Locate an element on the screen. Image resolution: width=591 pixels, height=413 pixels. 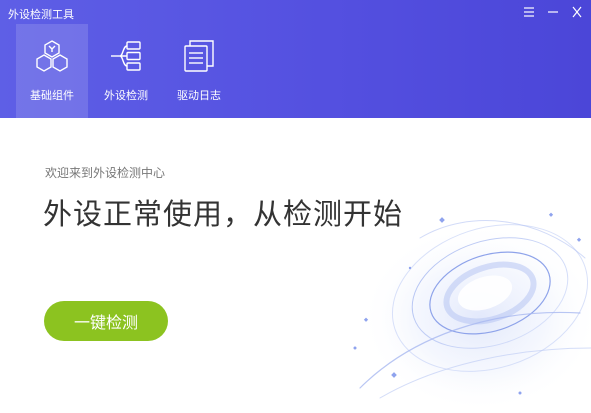
tab-peripheral-check: 外设检测 is located at coordinates (126, 71).